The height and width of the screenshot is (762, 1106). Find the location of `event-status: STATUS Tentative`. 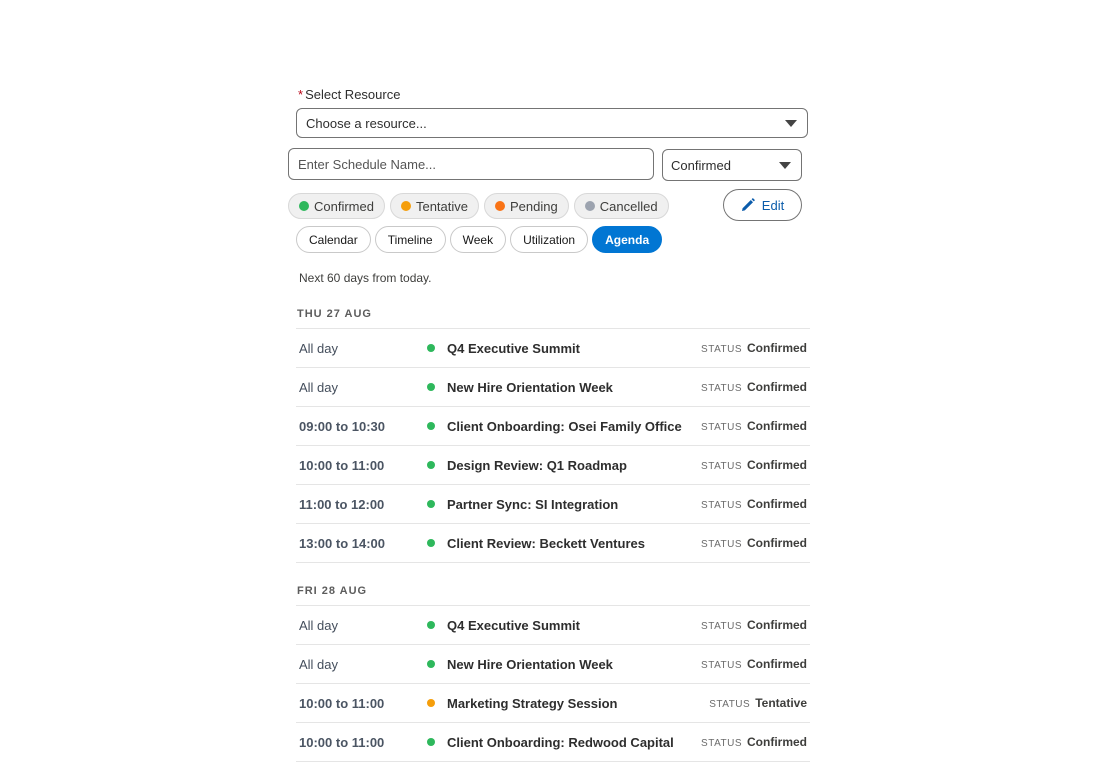

event-status: STATUS Tentative is located at coordinates (758, 703).